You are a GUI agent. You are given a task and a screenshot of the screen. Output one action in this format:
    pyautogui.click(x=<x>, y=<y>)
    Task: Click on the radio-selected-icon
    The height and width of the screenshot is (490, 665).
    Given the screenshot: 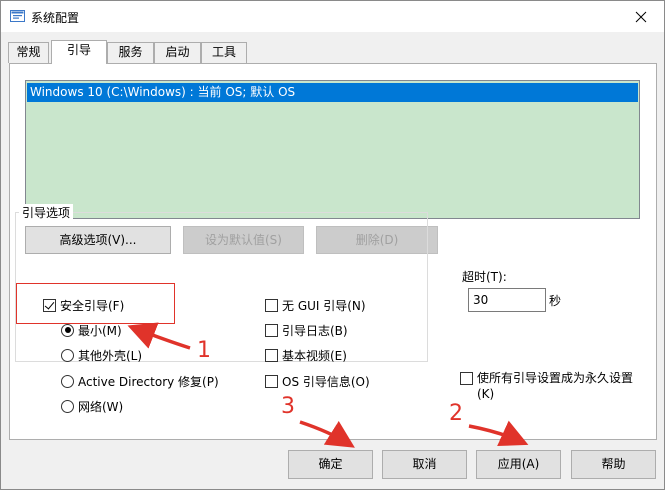 What is the action you would take?
    pyautogui.click(x=67, y=330)
    